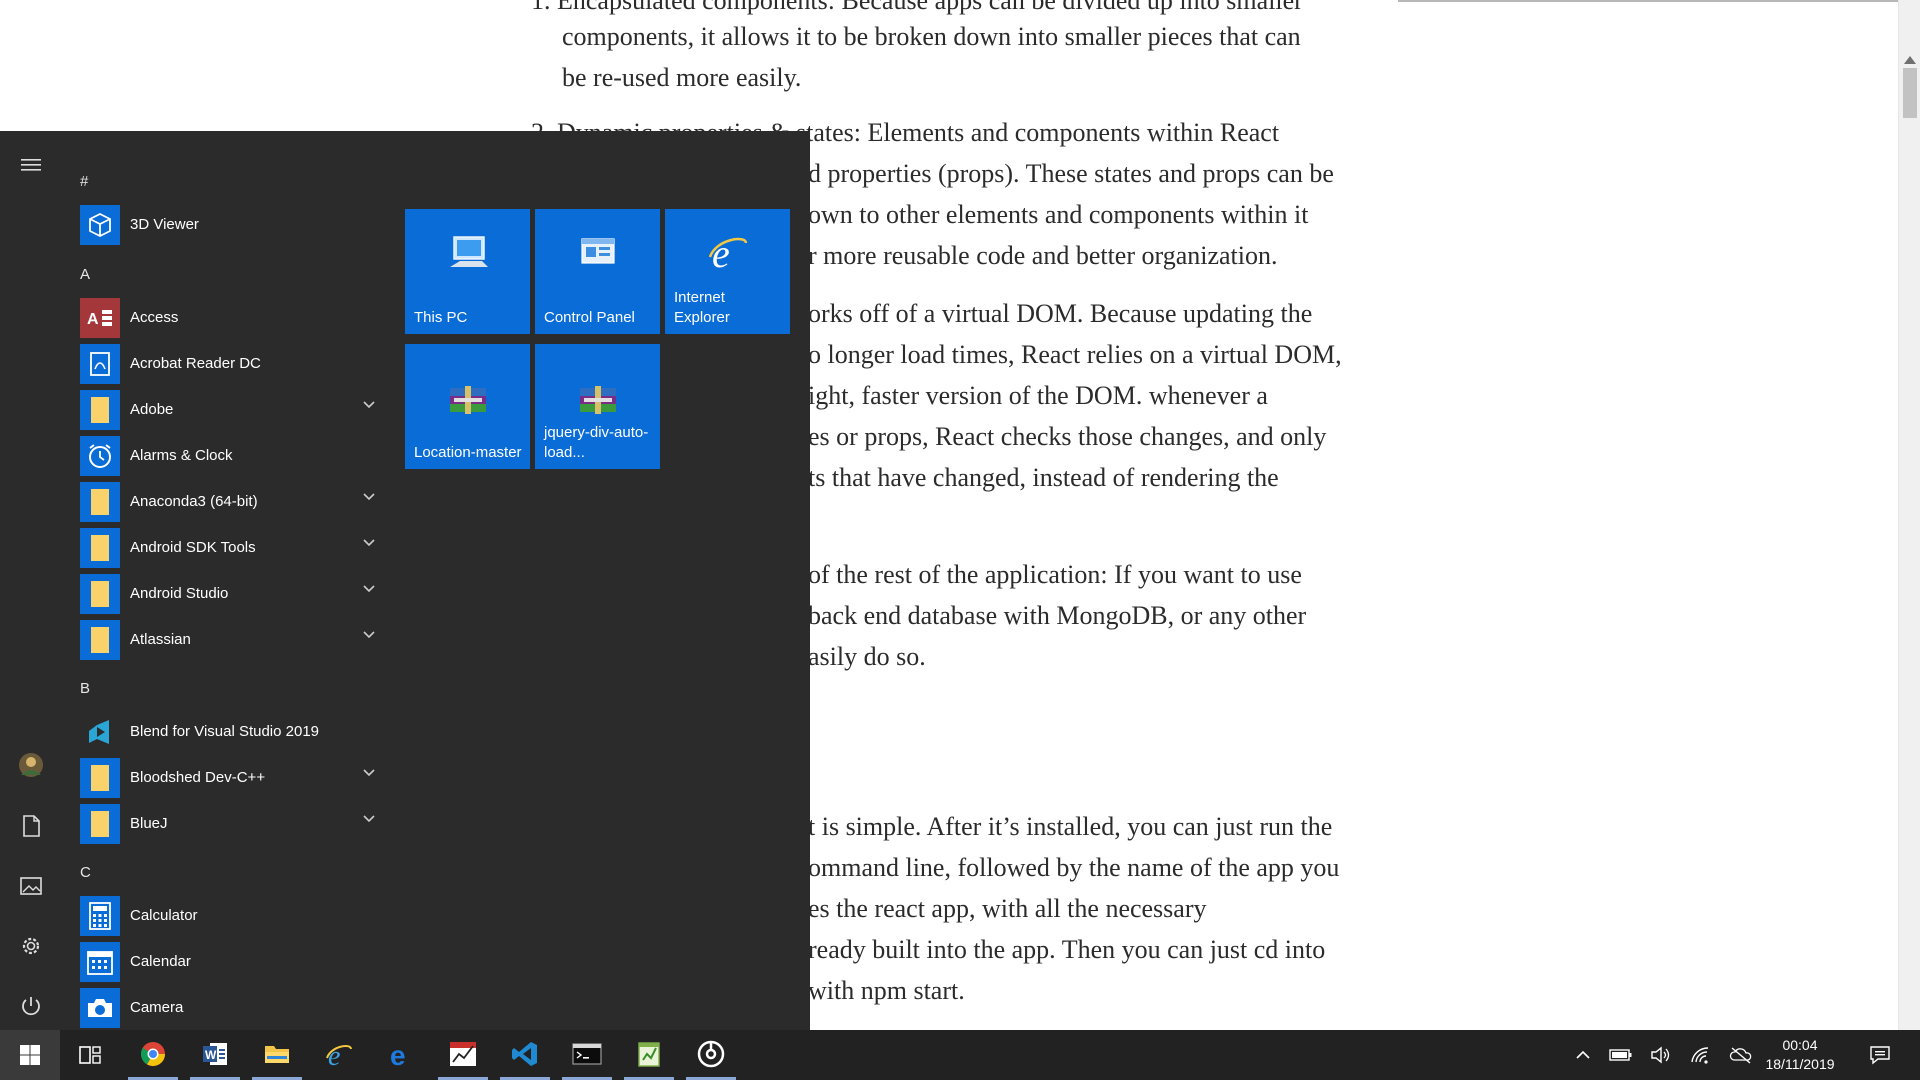 Image resolution: width=1920 pixels, height=1080 pixels. I want to click on tile-this-pc: This PC, so click(467, 271).